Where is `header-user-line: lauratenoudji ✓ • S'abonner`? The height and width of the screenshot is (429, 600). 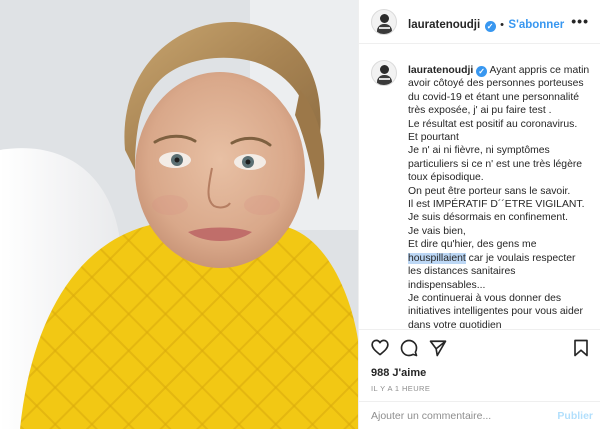 header-user-line: lauratenoudji ✓ • S'abonner is located at coordinates (486, 24).